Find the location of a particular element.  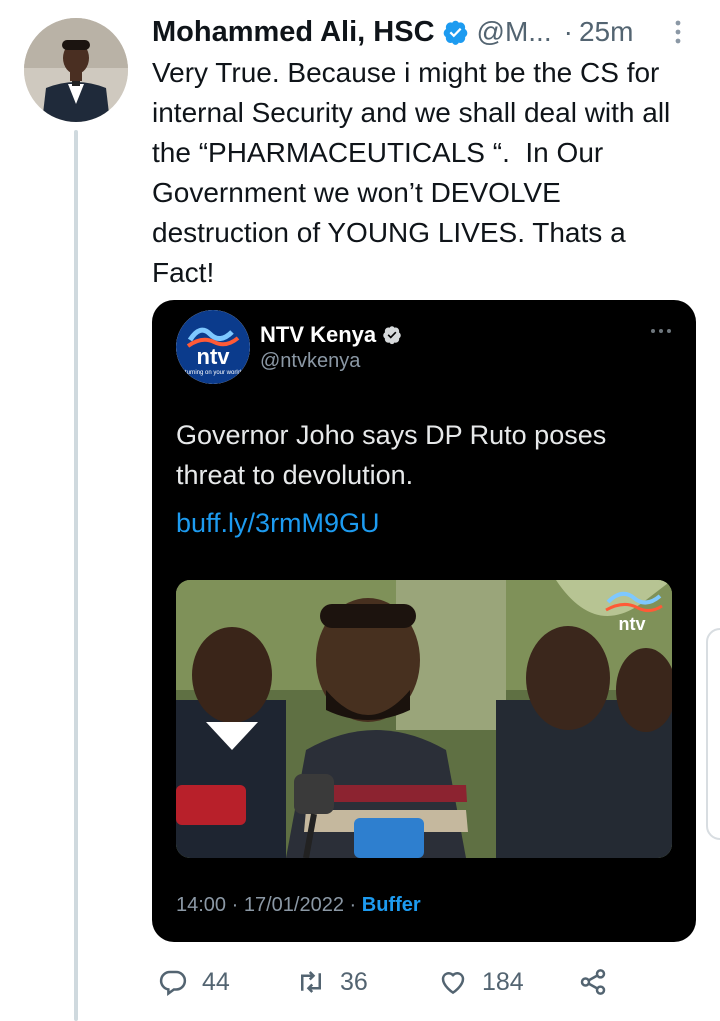

avatar-image is located at coordinates (76, 70).